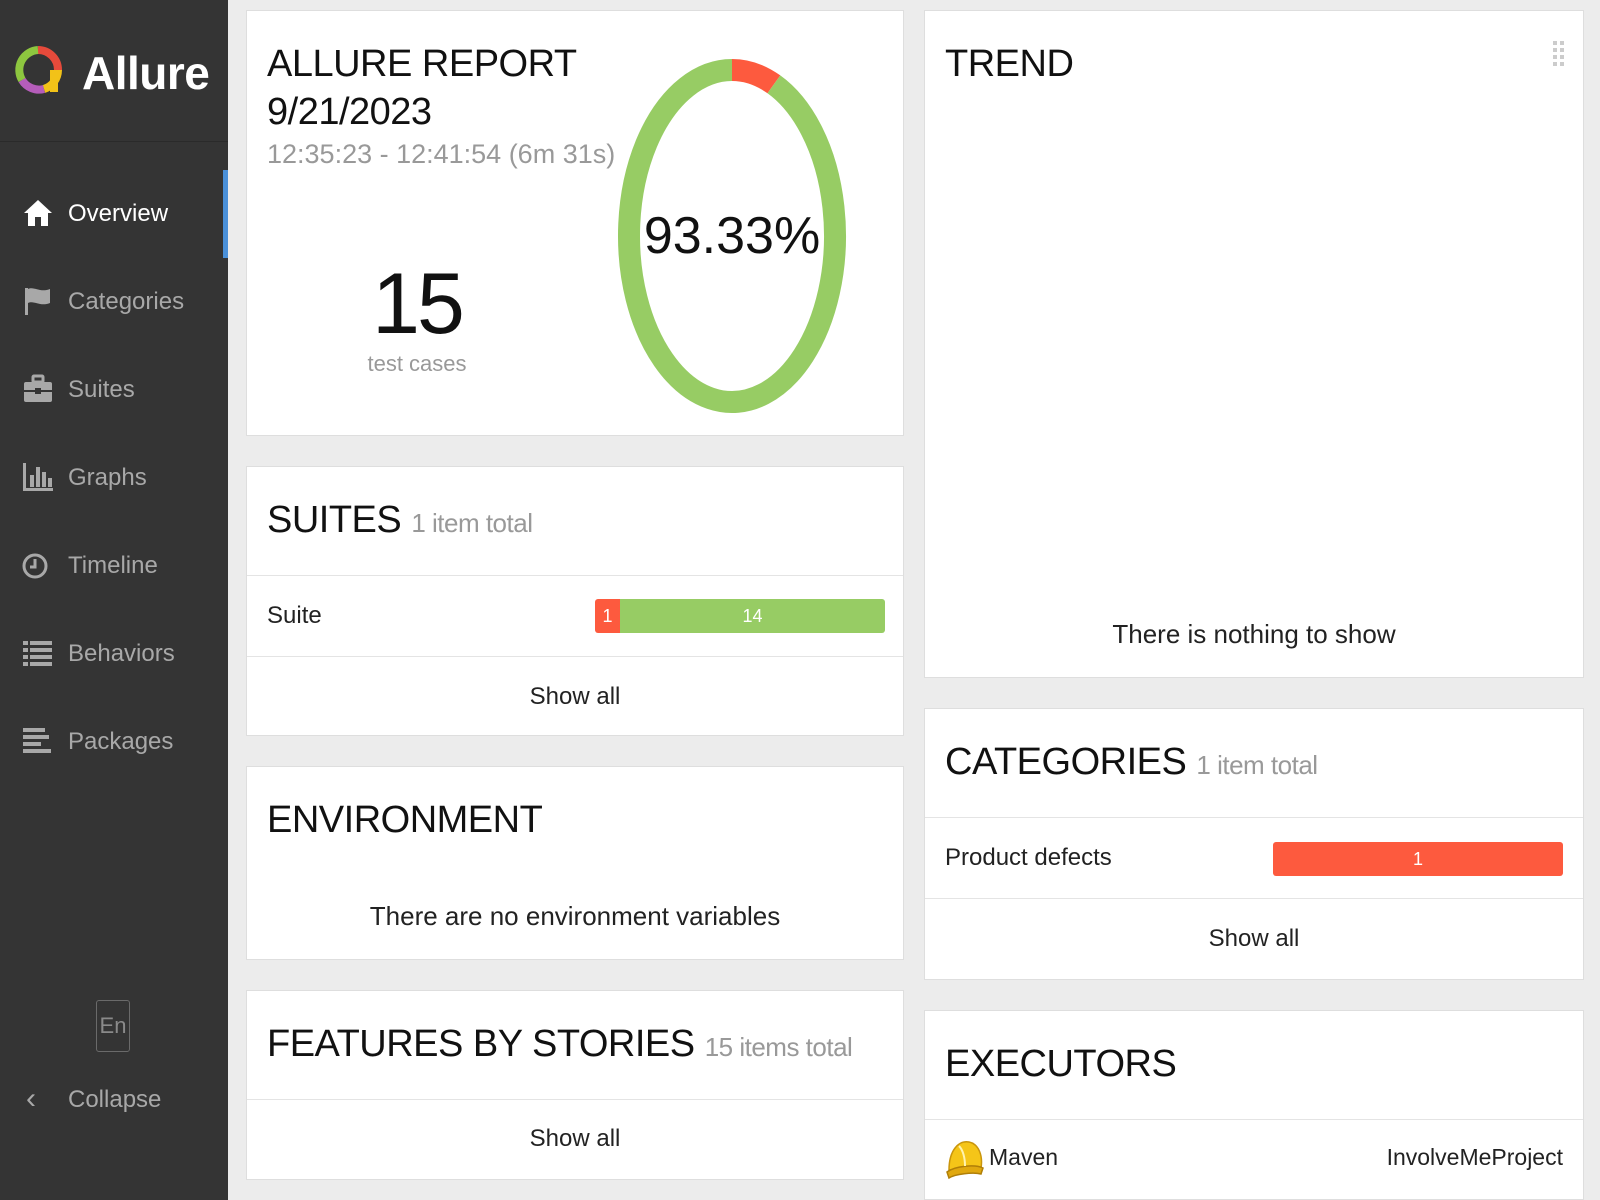 The height and width of the screenshot is (1200, 1600). What do you see at coordinates (37, 740) in the screenshot?
I see `align-left-icon` at bounding box center [37, 740].